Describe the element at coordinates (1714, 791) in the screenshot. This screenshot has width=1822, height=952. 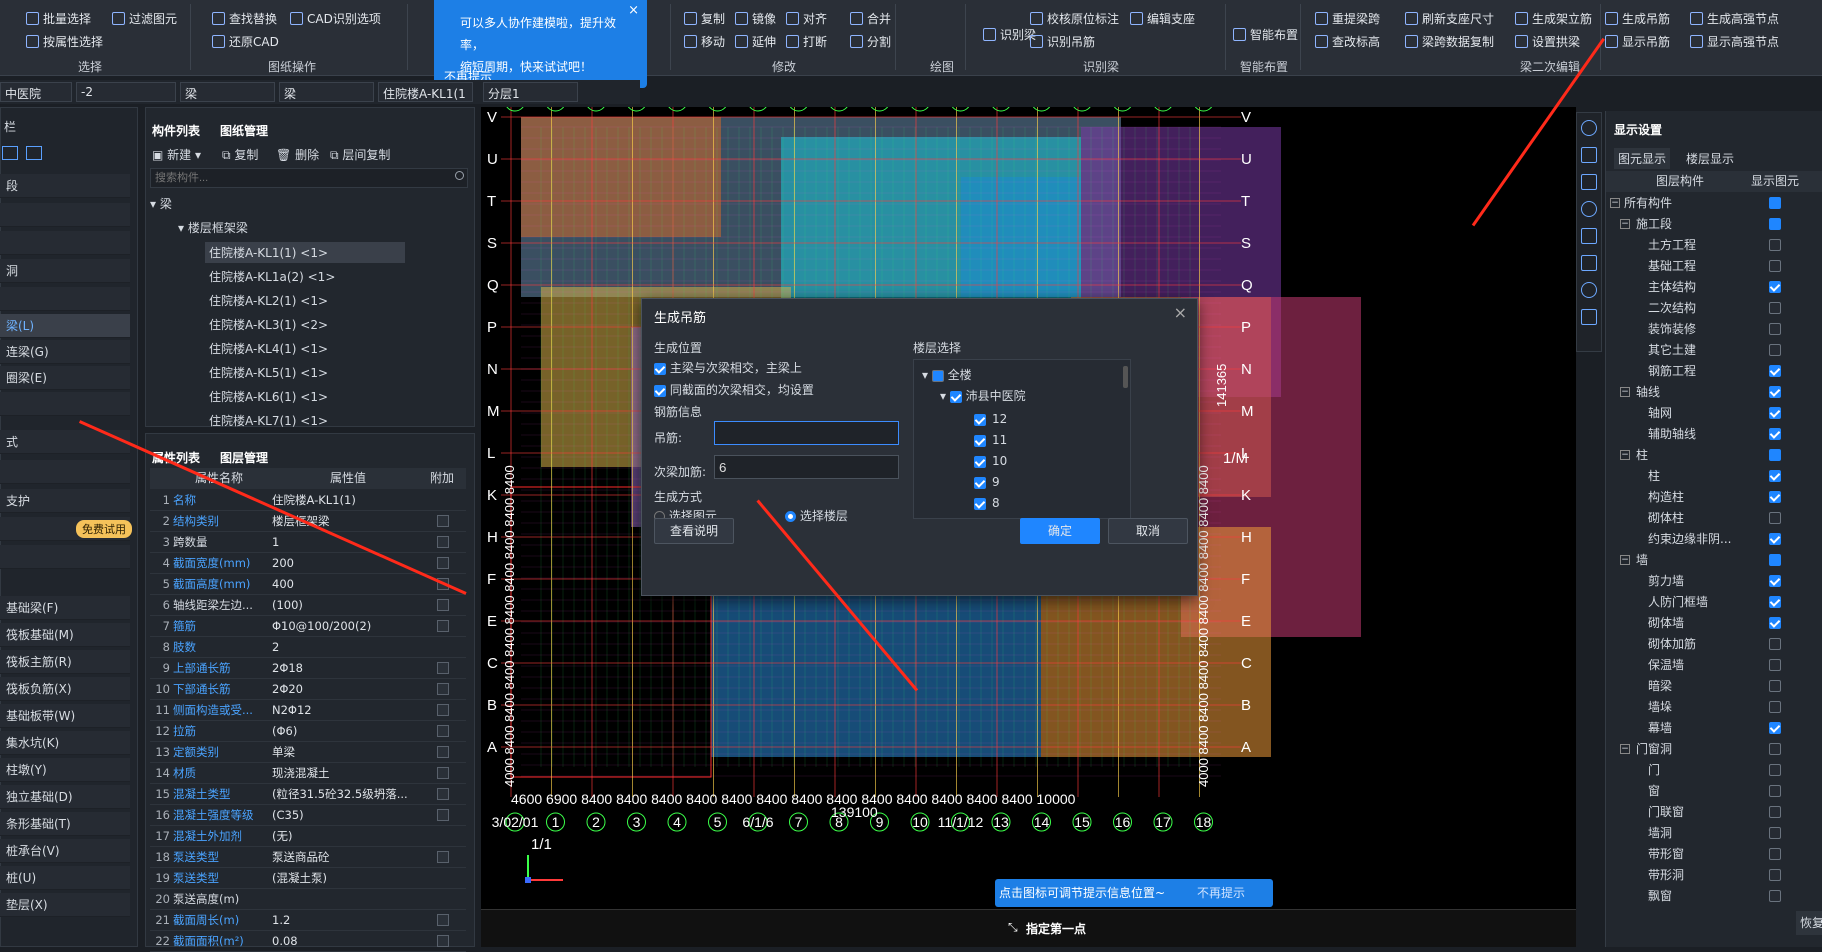
I see `layer-row: 窗` at that location.